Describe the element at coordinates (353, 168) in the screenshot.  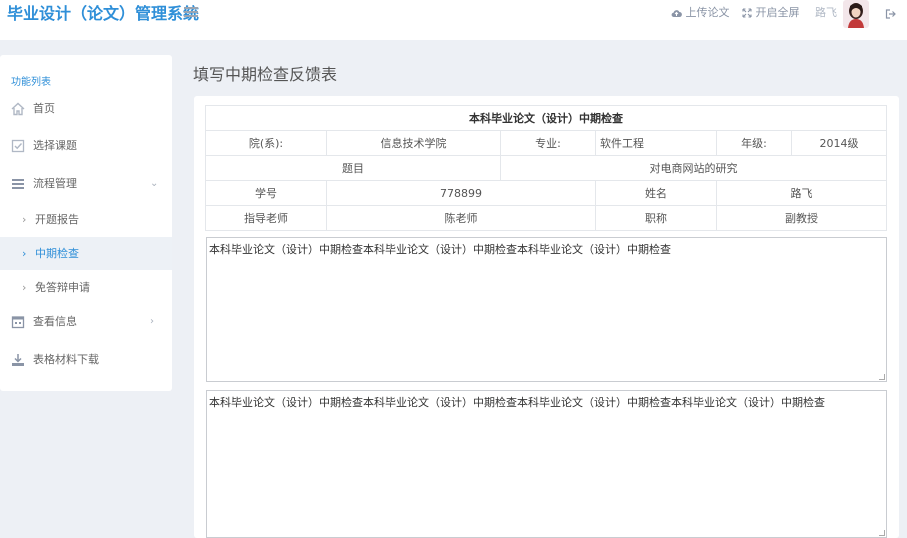
I see `topic-label: 题目` at that location.